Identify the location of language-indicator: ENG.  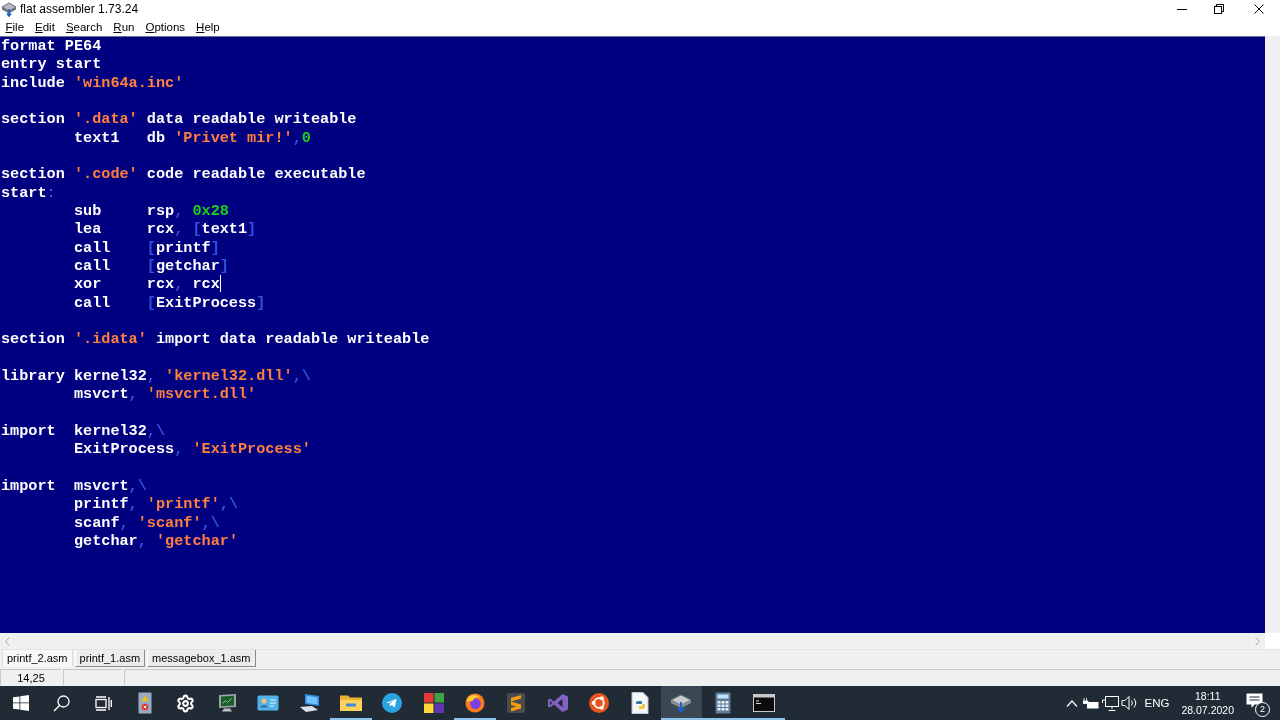
(1157, 703).